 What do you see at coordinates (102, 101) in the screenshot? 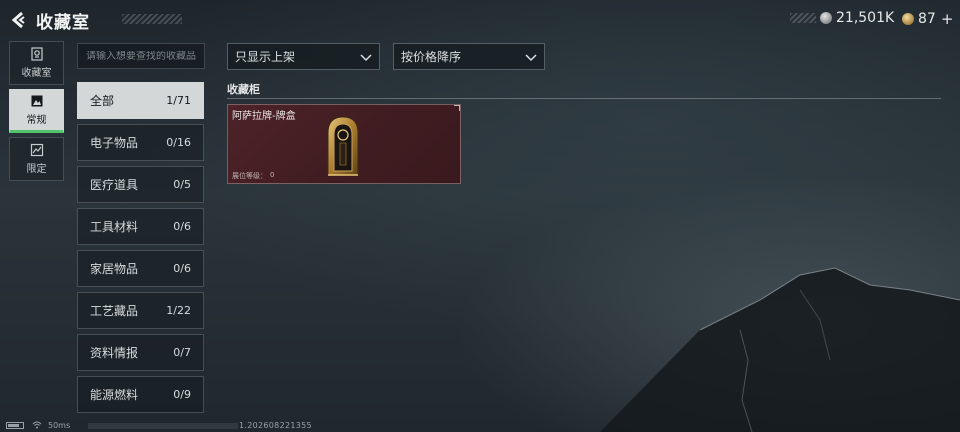
I see `category-label: 全部` at bounding box center [102, 101].